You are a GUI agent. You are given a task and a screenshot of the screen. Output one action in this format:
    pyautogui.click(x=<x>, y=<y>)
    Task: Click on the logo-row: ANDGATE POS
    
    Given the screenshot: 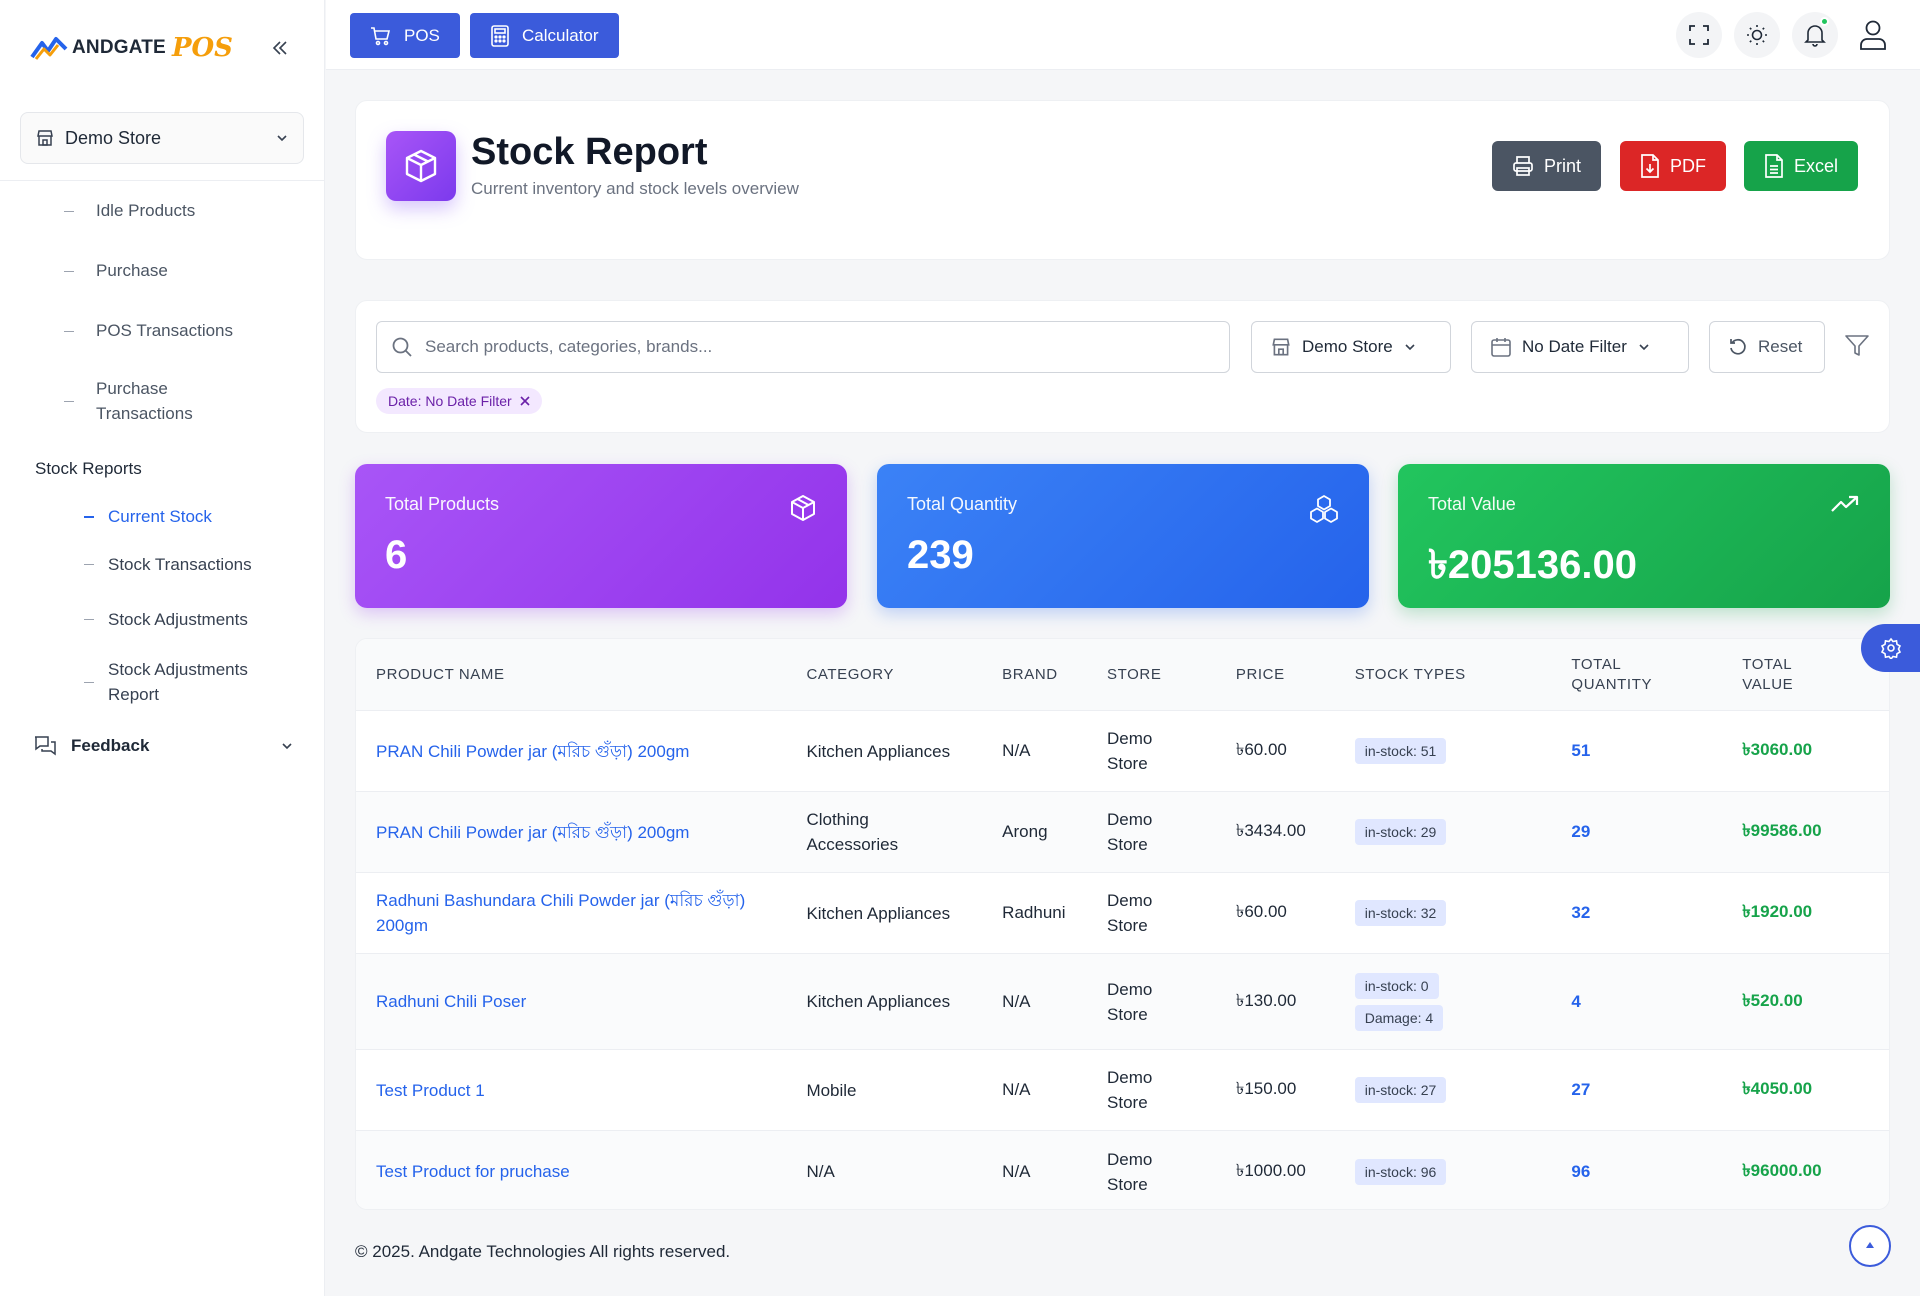 What is the action you would take?
    pyautogui.click(x=162, y=48)
    